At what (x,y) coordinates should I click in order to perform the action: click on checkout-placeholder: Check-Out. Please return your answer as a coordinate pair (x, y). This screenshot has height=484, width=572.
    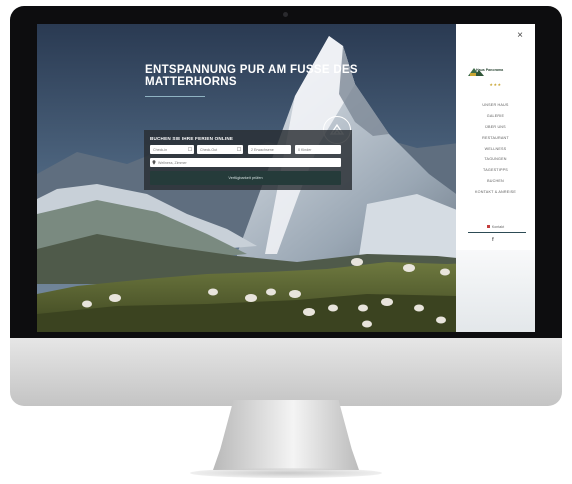
    Looking at the image, I should click on (209, 149).